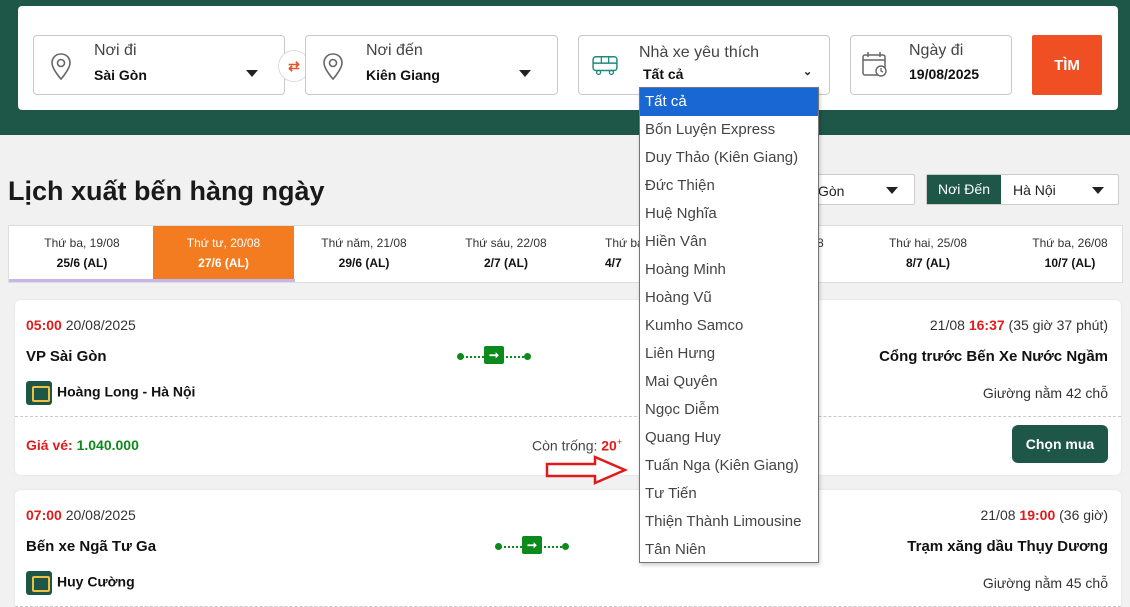  What do you see at coordinates (115, 50) in the screenshot?
I see `from-label: Nơi đi` at bounding box center [115, 50].